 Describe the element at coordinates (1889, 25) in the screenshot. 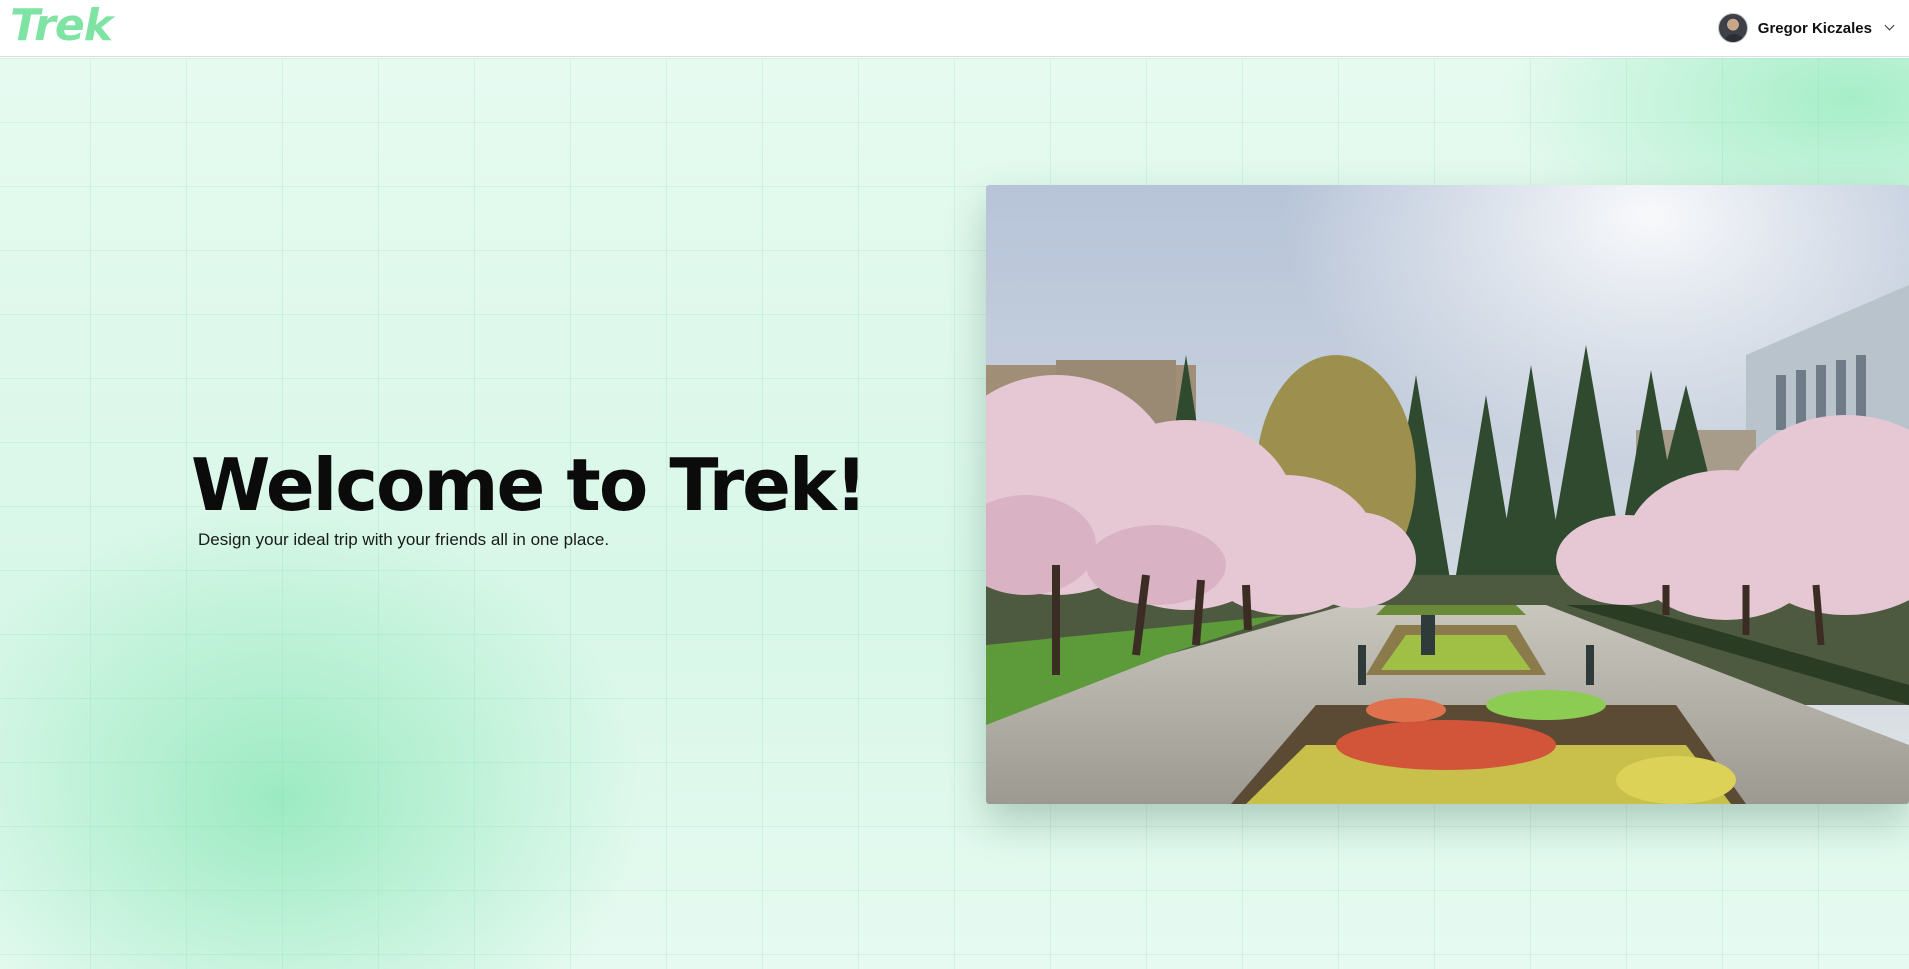

I see `chevron-down-icon` at that location.